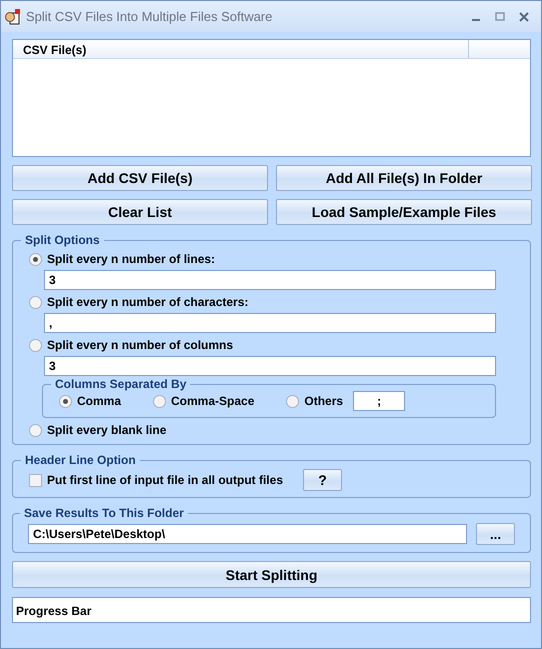 This screenshot has width=542, height=649. Describe the element at coordinates (524, 17) in the screenshot. I see `close-icon` at that location.